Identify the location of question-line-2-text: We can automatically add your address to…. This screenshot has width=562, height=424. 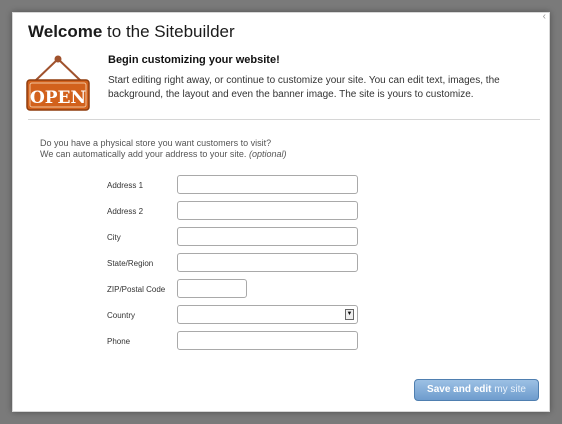
(143, 154).